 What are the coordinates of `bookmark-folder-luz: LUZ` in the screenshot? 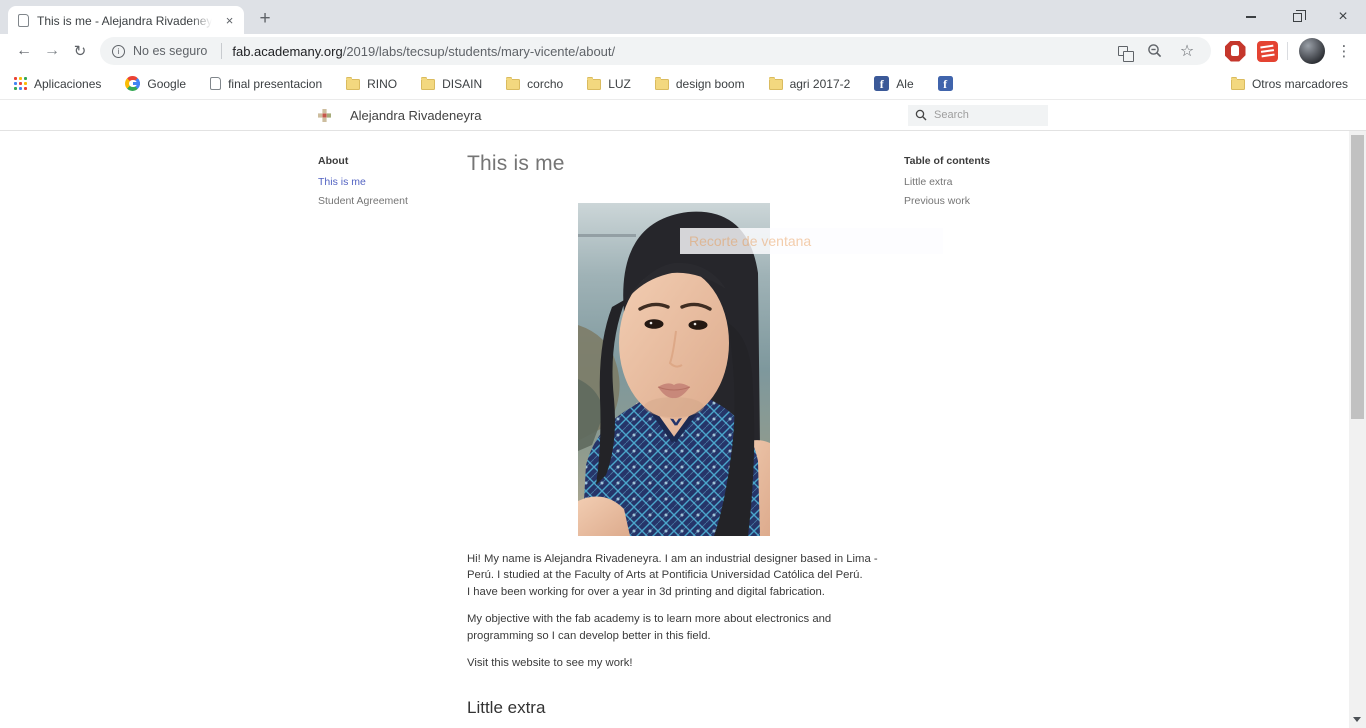 It's located at (609, 83).